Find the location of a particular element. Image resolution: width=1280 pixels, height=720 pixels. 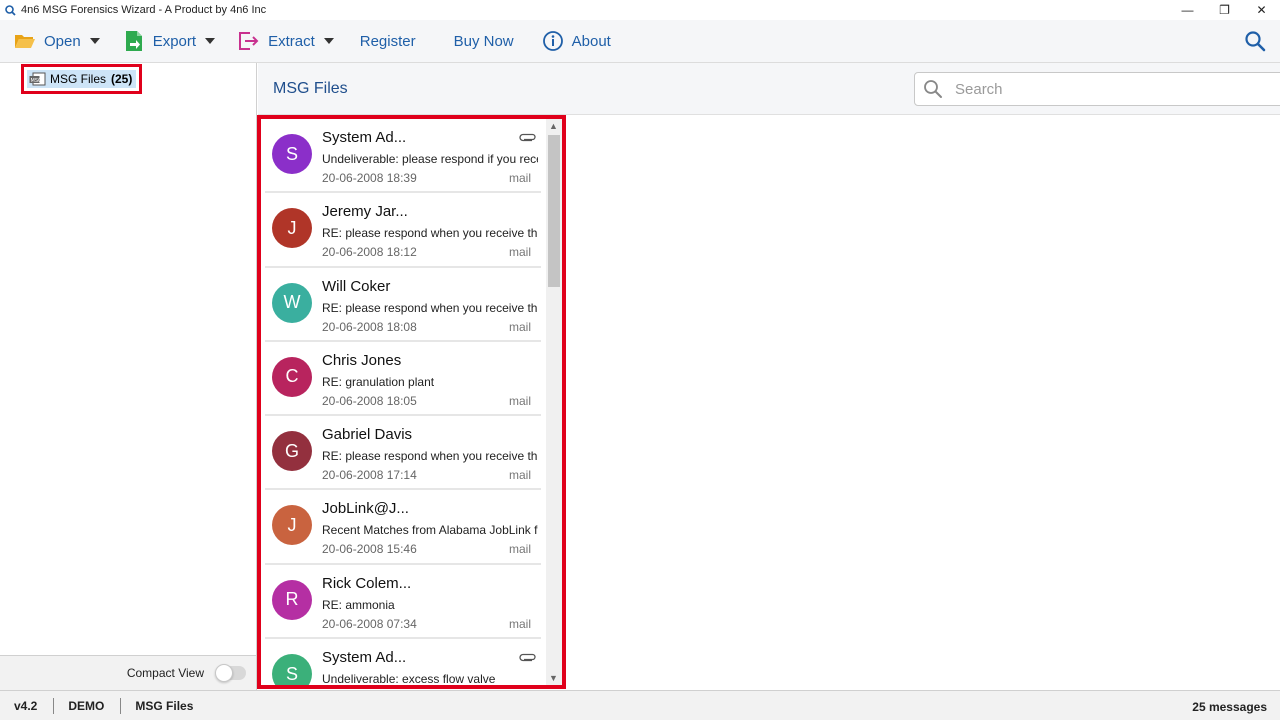

tree-node-selection: MSG MSG Files (25) is located at coordinates (82, 79).